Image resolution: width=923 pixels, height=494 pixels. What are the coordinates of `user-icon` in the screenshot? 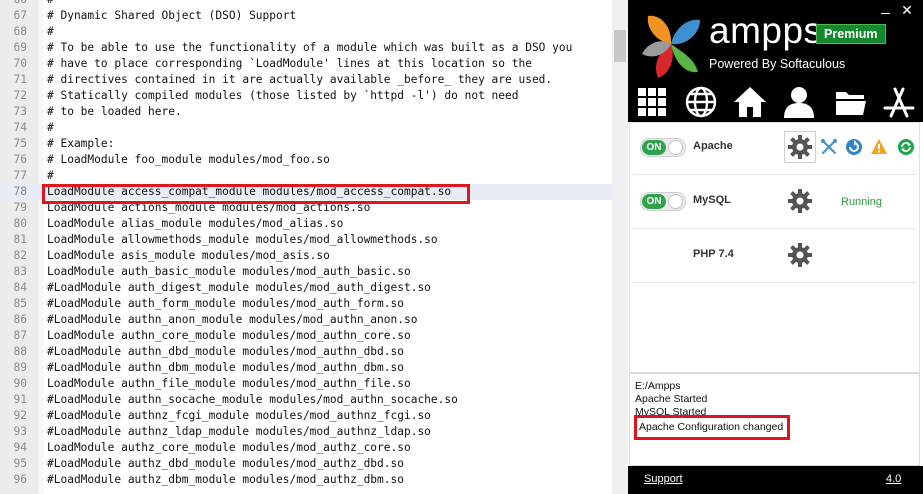 It's located at (799, 102).